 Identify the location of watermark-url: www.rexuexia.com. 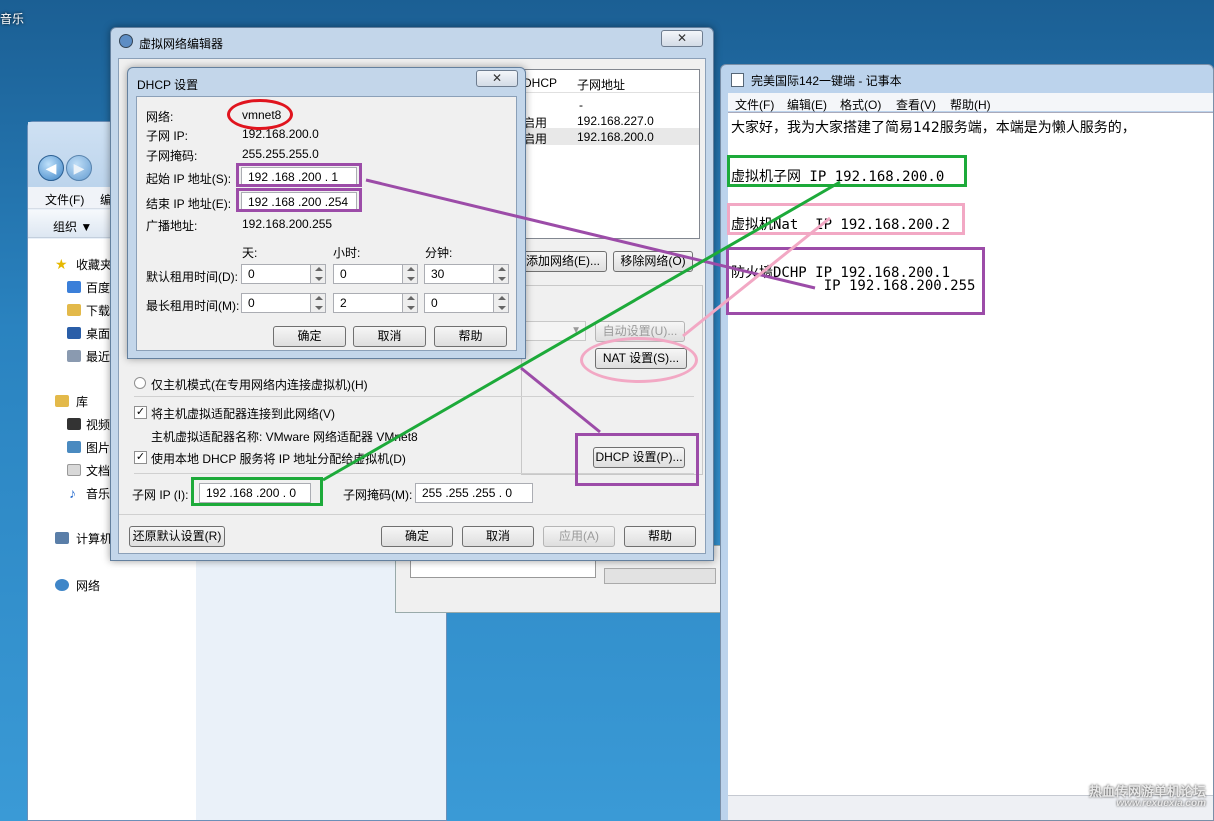
(1161, 803).